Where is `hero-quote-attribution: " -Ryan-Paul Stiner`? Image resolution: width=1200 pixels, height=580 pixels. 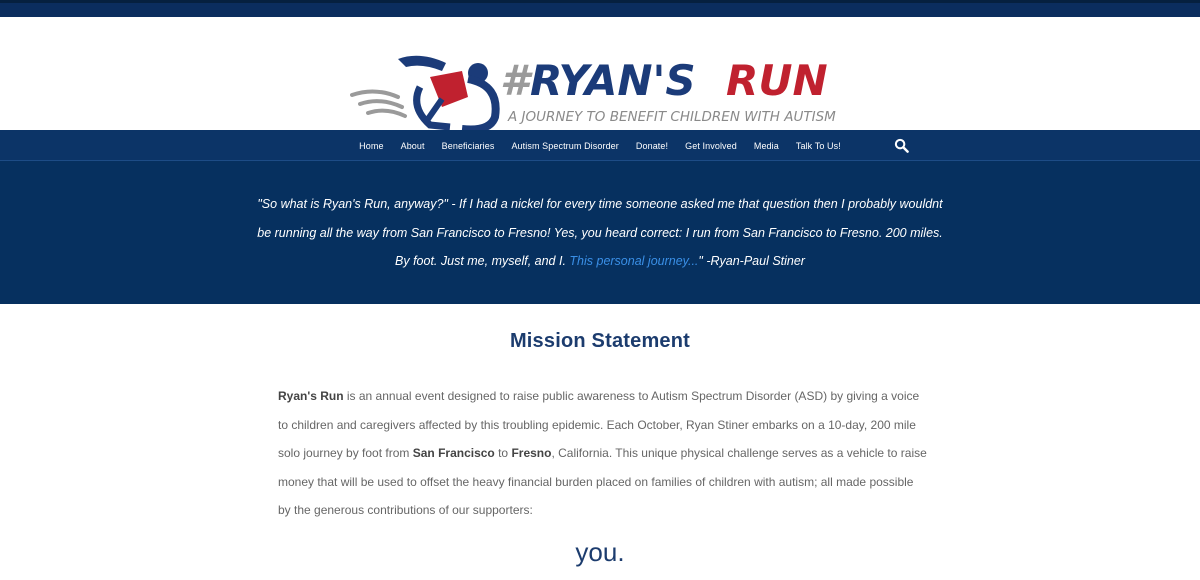
hero-quote-attribution: " -Ryan-Paul Stiner is located at coordinates (751, 261).